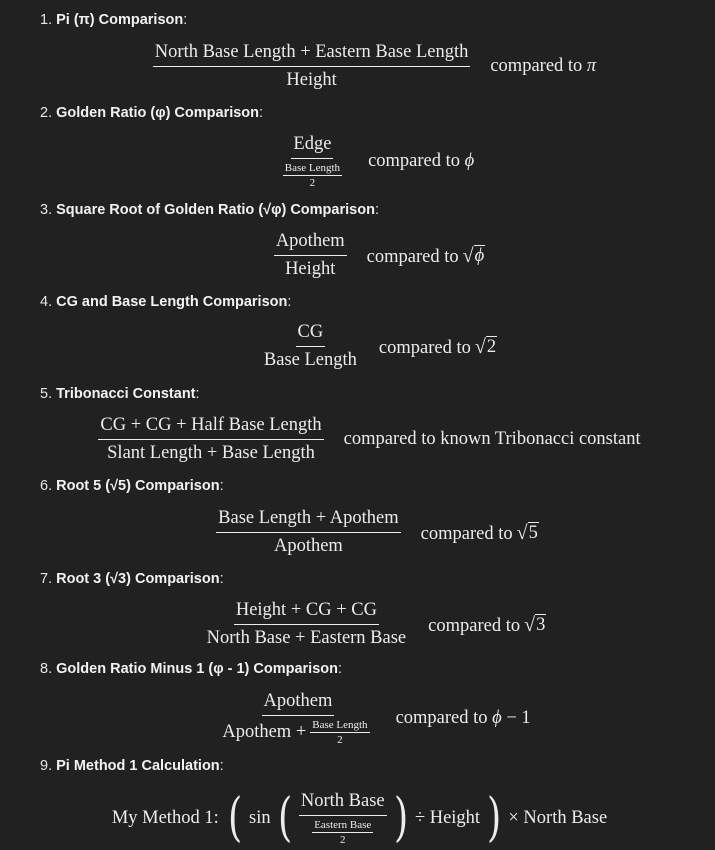  I want to click on item-number: 2., so click(46, 113).